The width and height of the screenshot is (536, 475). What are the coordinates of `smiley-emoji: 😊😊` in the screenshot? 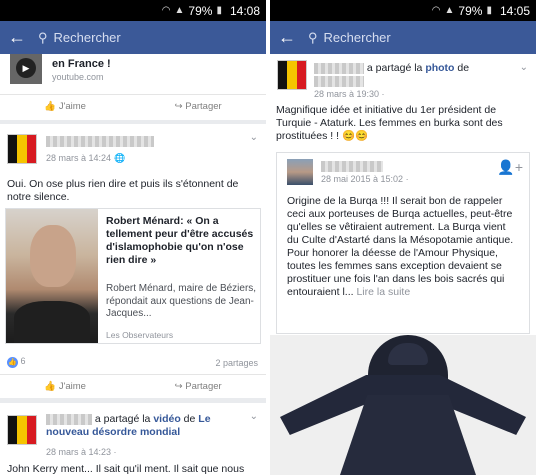 It's located at (355, 136).